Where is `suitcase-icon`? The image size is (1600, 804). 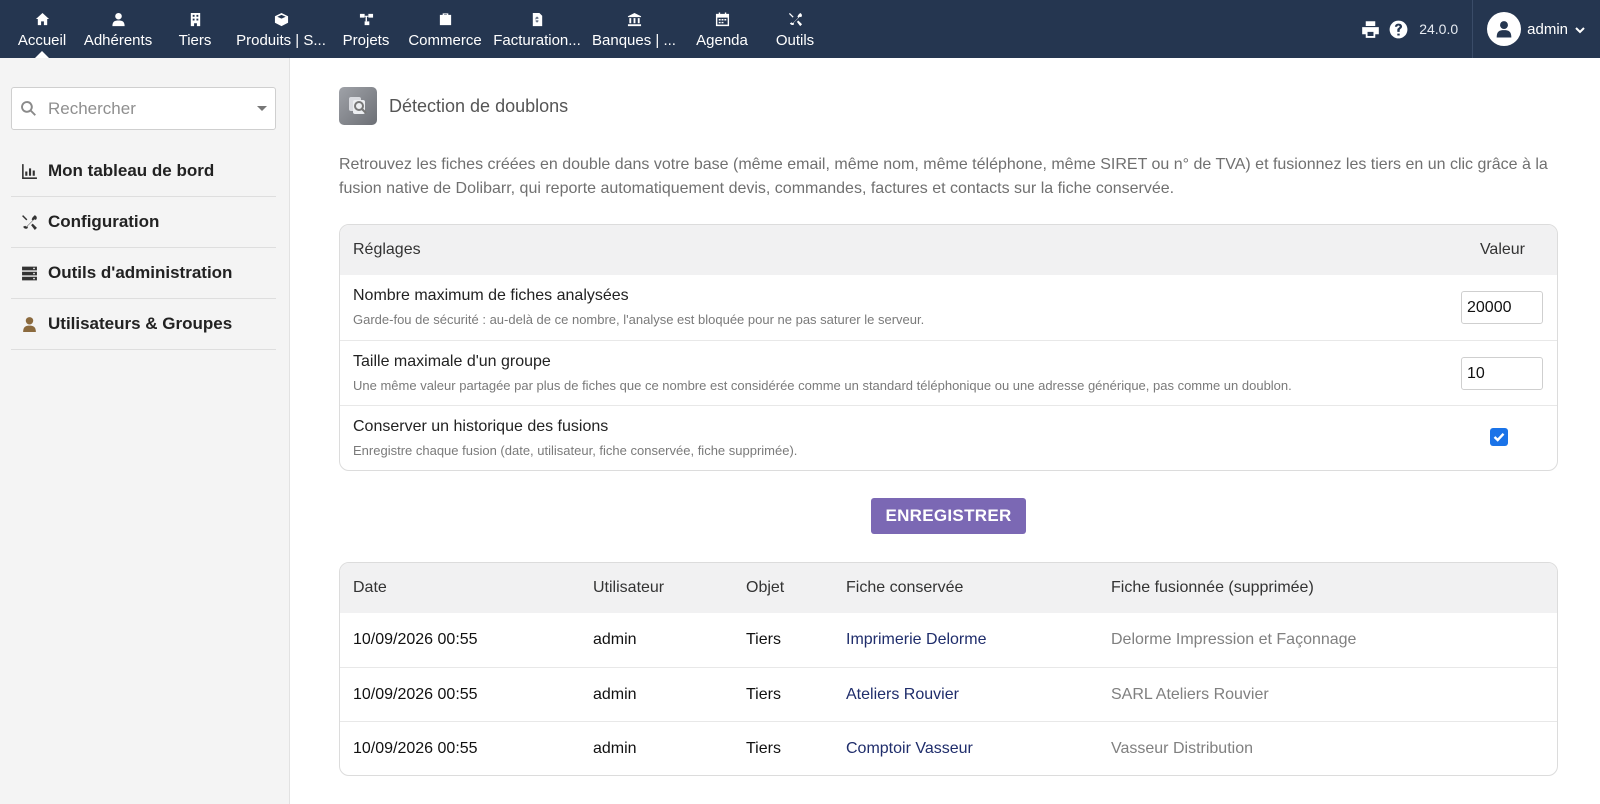 suitcase-icon is located at coordinates (445, 19).